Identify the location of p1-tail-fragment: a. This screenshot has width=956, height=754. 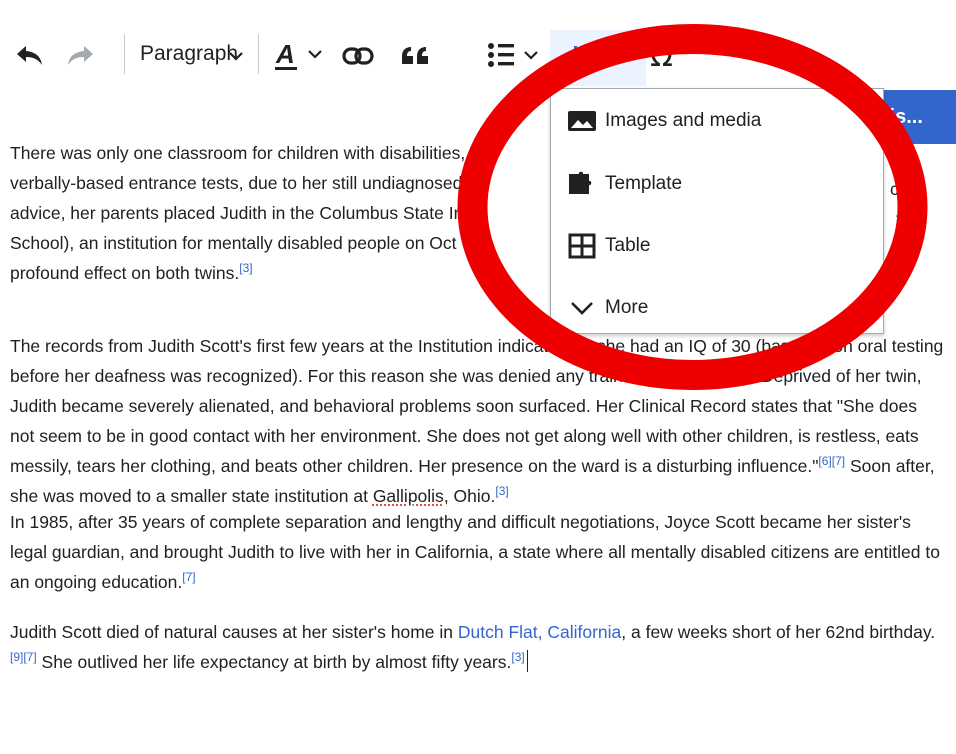
(895, 249).